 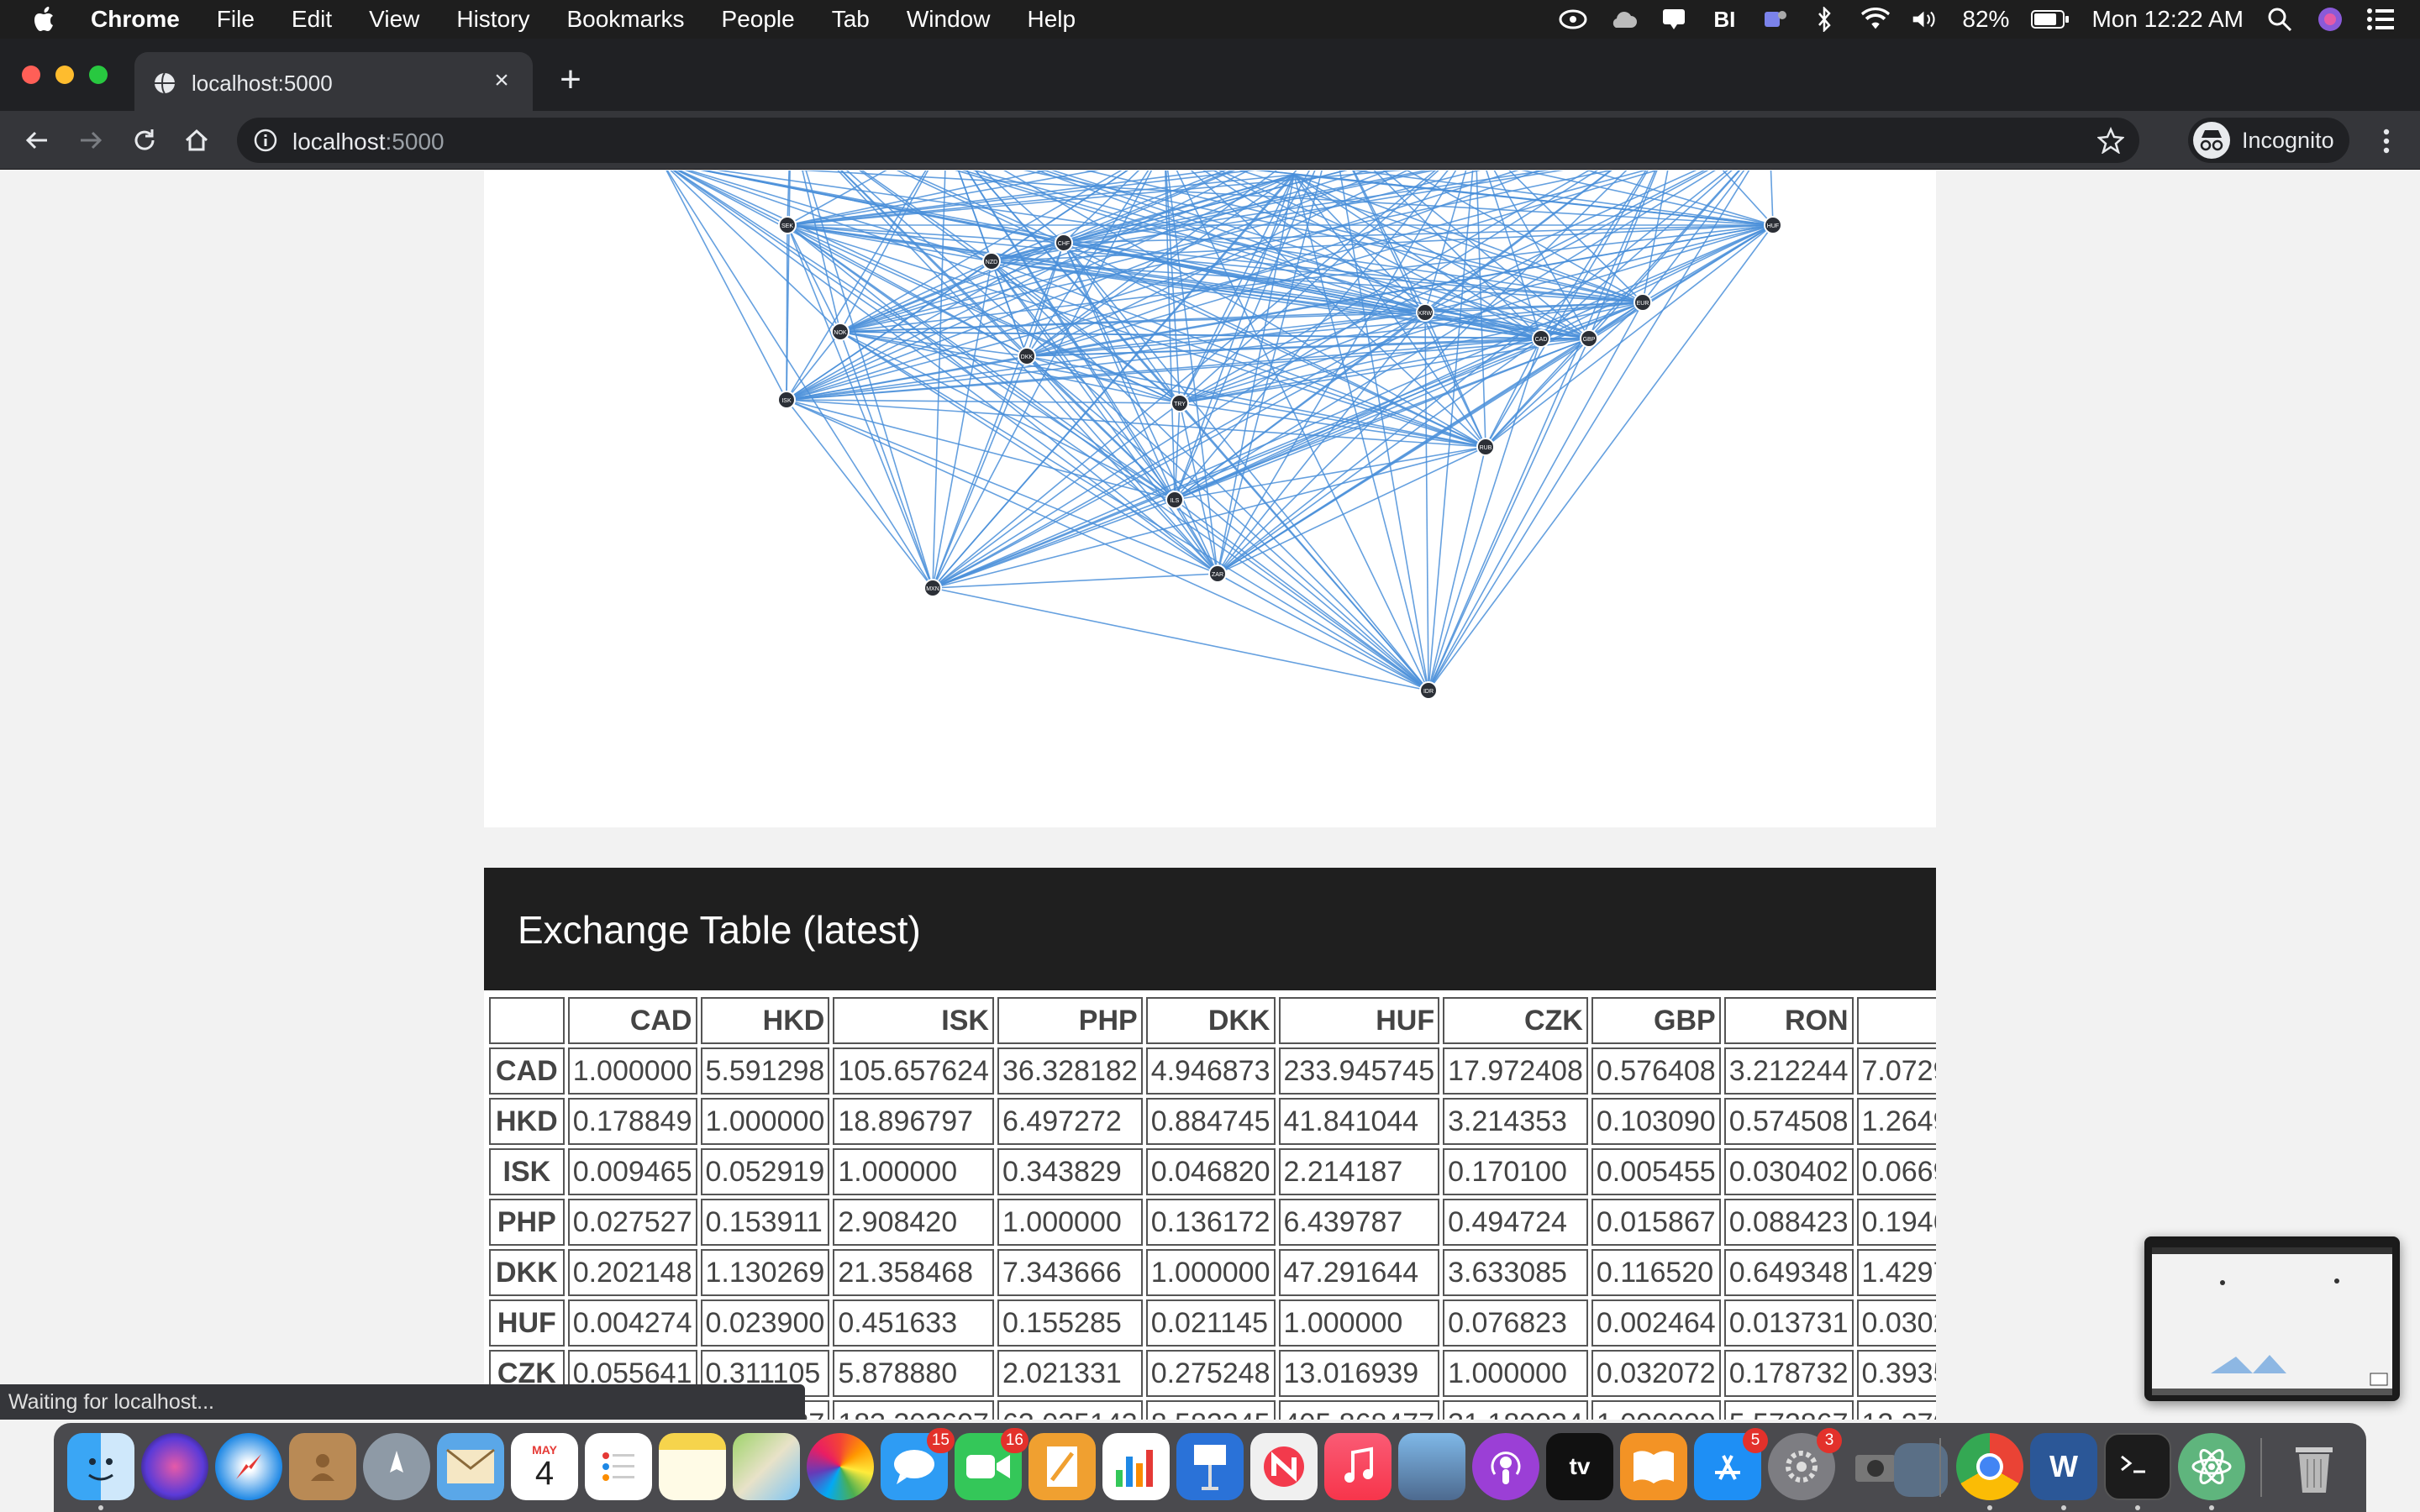 I want to click on menu-app-name: Chrome, so click(x=144, y=19).